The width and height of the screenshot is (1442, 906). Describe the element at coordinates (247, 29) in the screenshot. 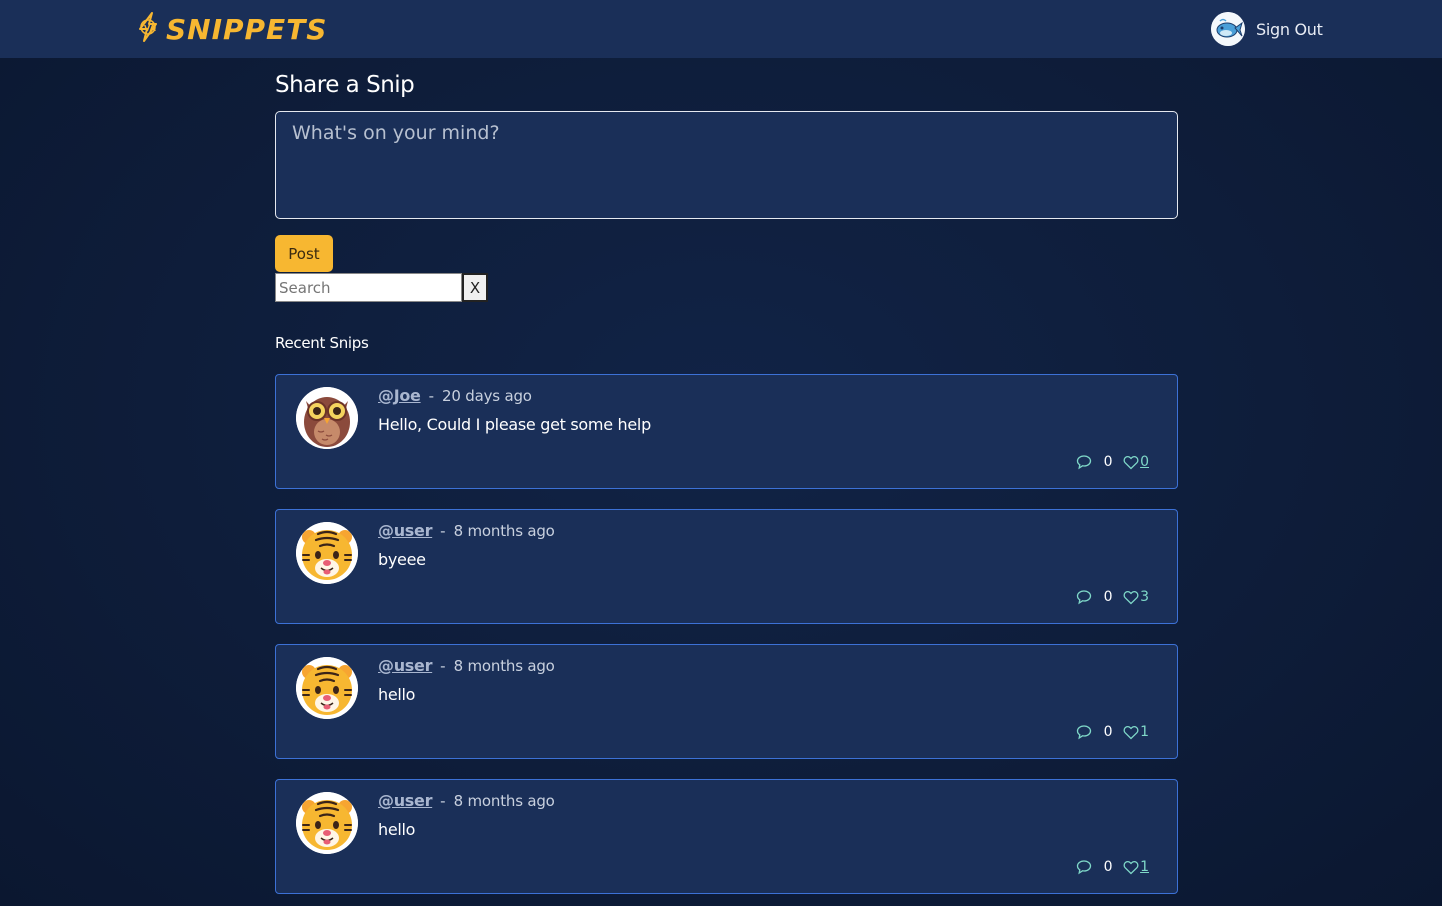

I see `logo-text: SNIPPETS` at that location.